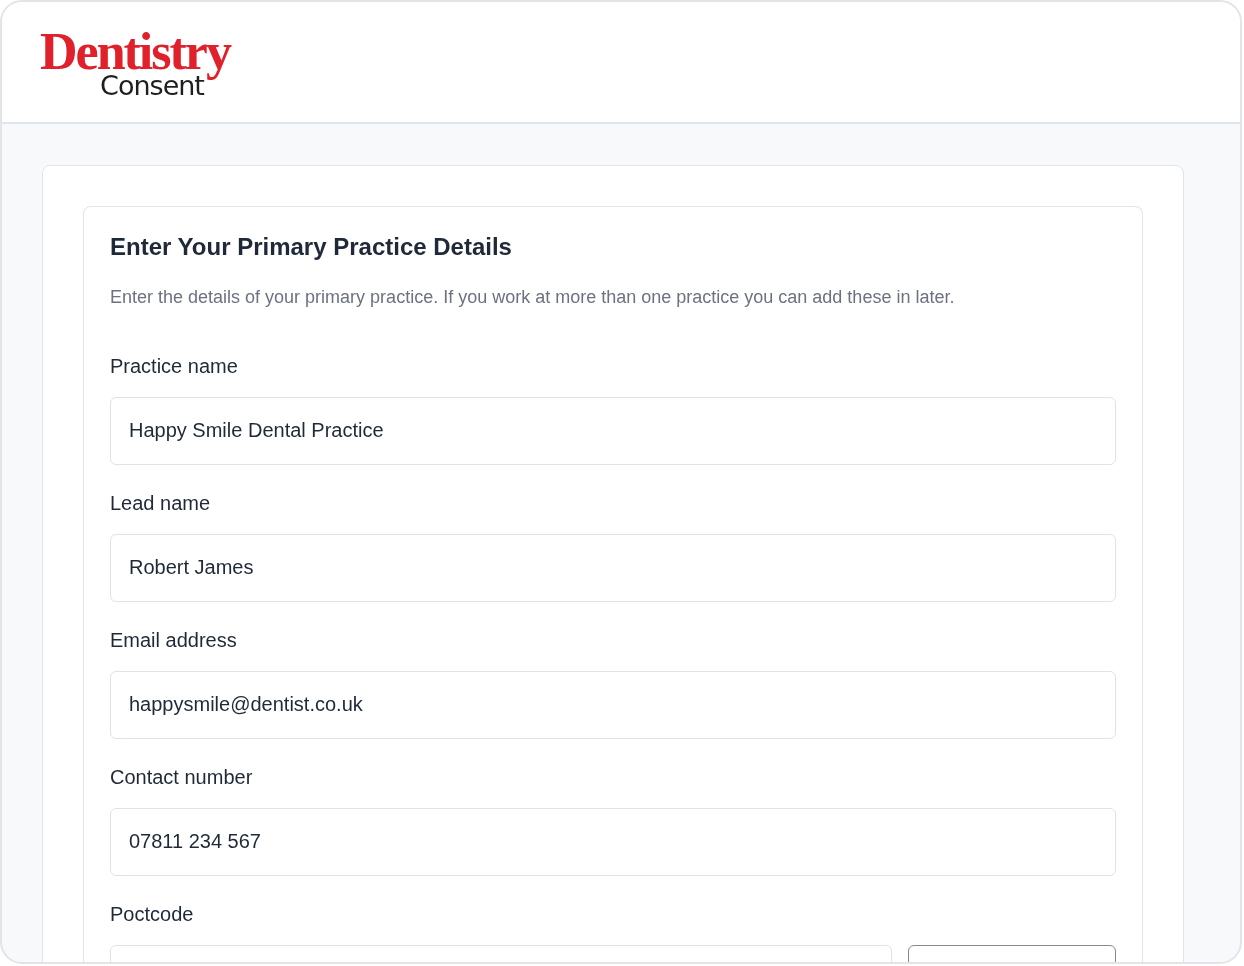  What do you see at coordinates (311, 247) in the screenshot?
I see `form-title: Enter Your Primary Practice Details` at bounding box center [311, 247].